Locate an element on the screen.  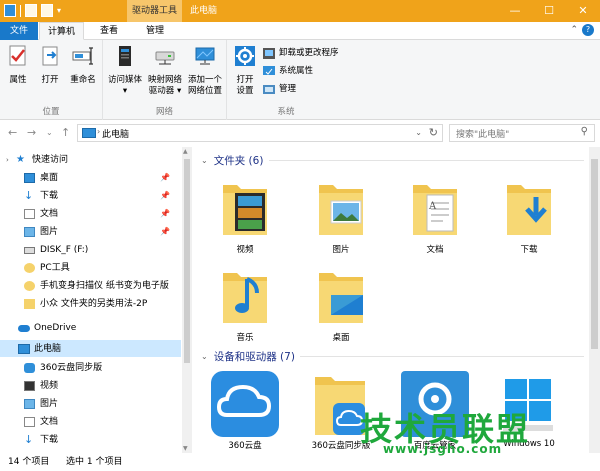
nav-downloads: ↓ 下载 📌 is located at coordinates (104, 196).